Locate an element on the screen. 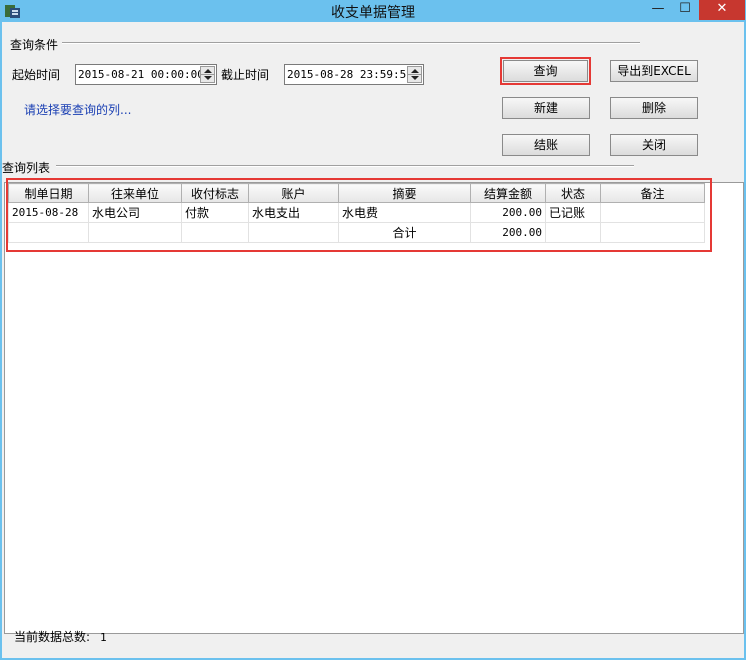  column-header: 制单日期 is located at coordinates (48, 193).